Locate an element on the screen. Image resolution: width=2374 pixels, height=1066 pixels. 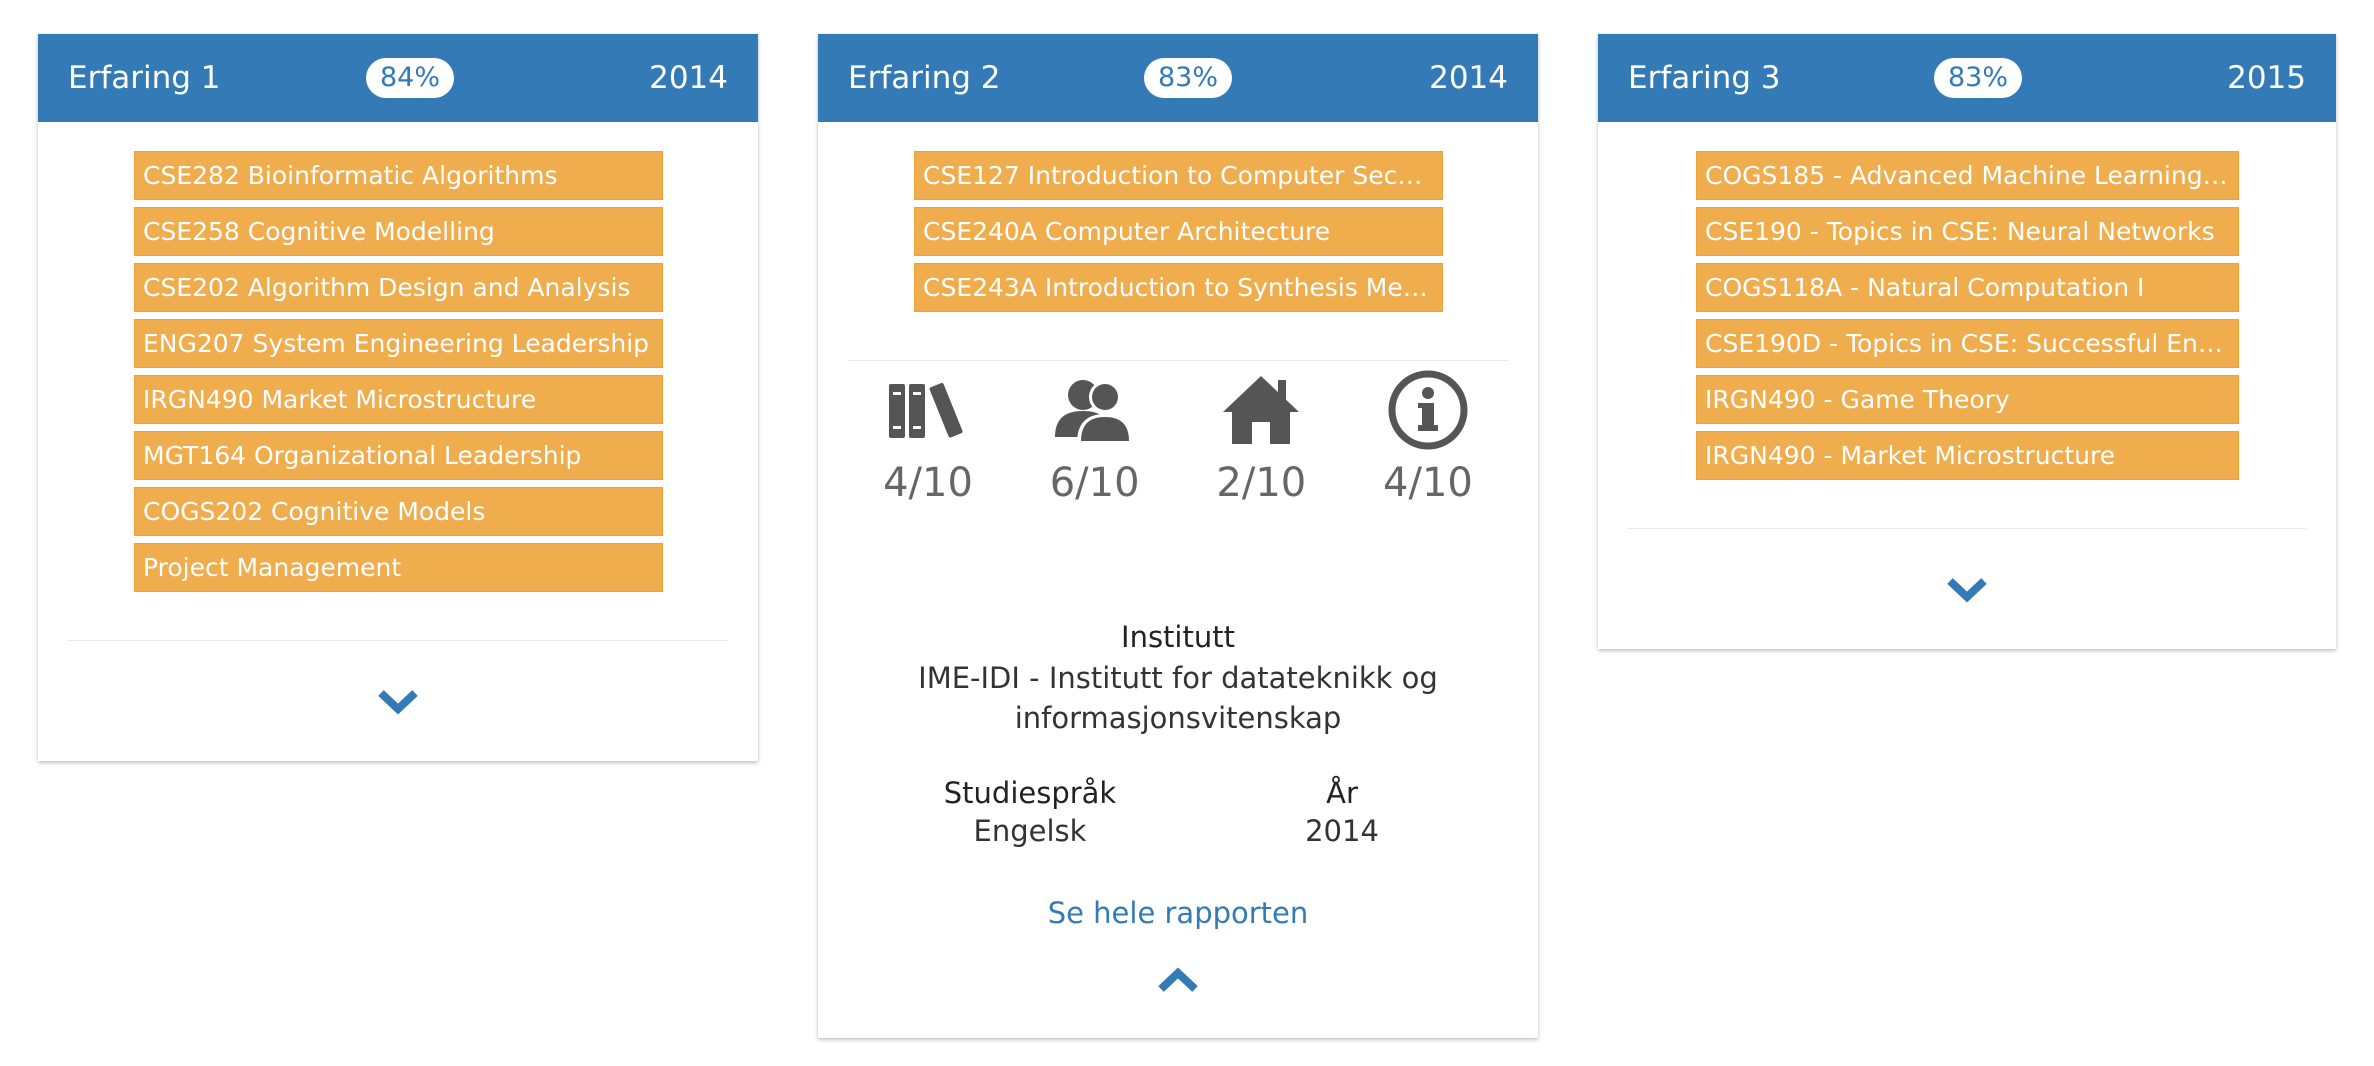
course-item: CSE282 Bioinformatic Algorithms is located at coordinates (398, 175).